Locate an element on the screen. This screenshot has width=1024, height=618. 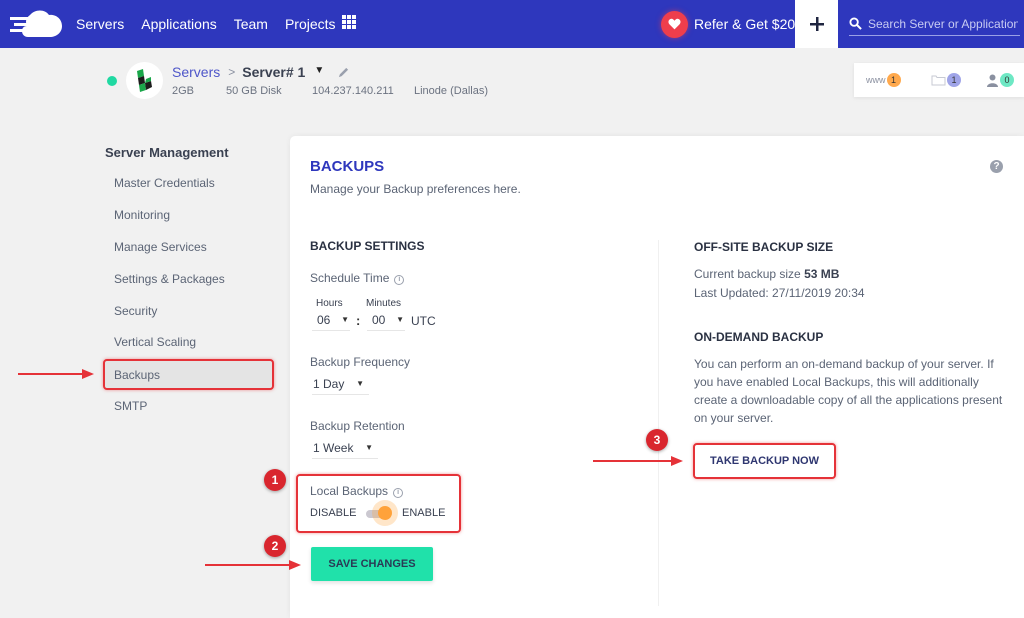
sidebar-item-backups: Backups is located at coordinates (137, 375).